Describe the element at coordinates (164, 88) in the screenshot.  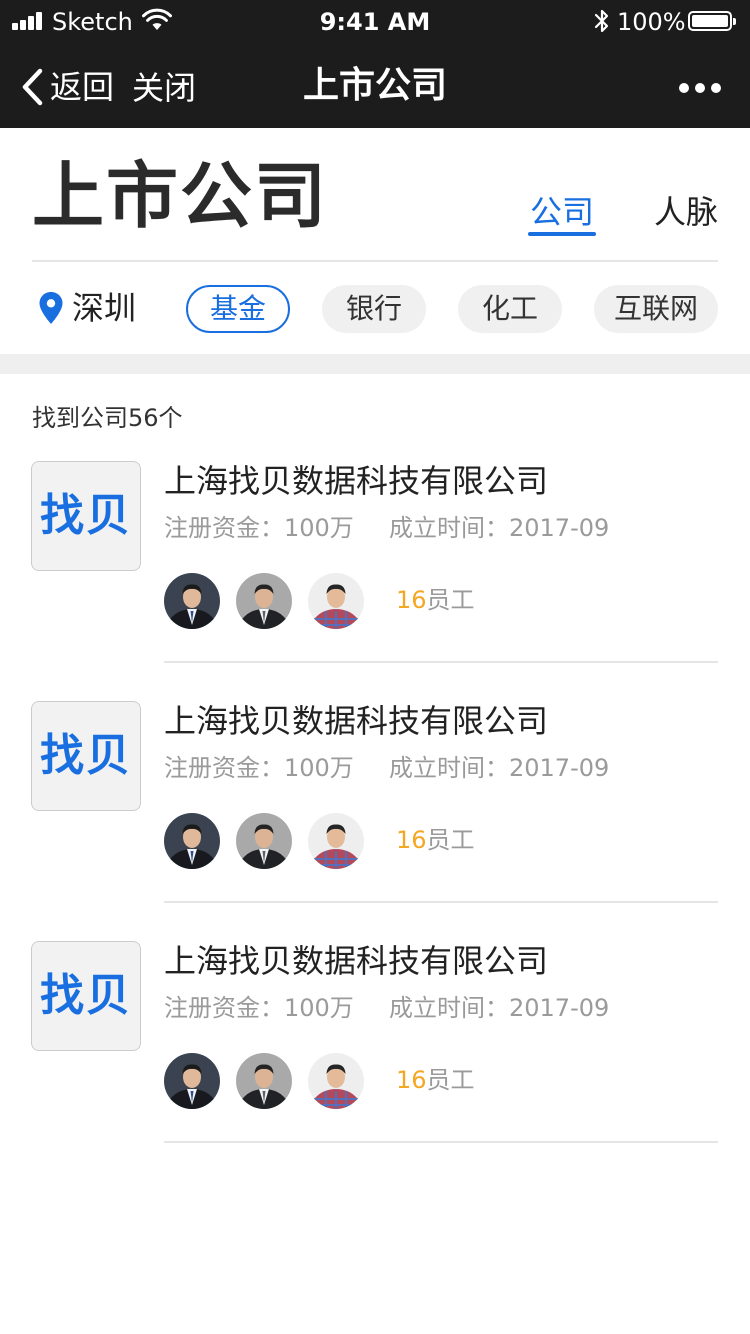
I see `close-button: 关闭` at that location.